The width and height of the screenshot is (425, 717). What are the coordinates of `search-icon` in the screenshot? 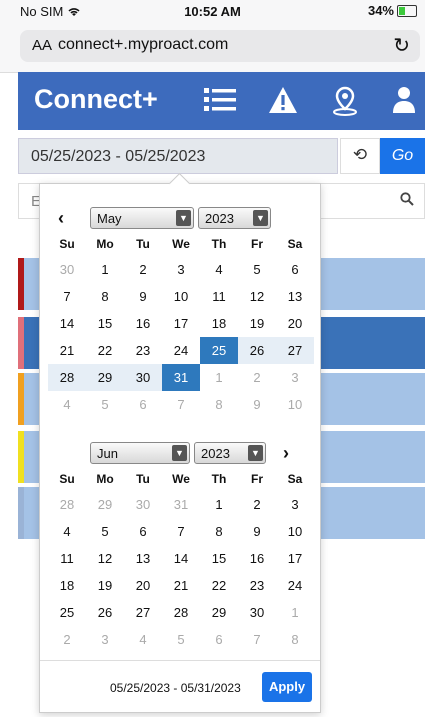 It's located at (407, 201).